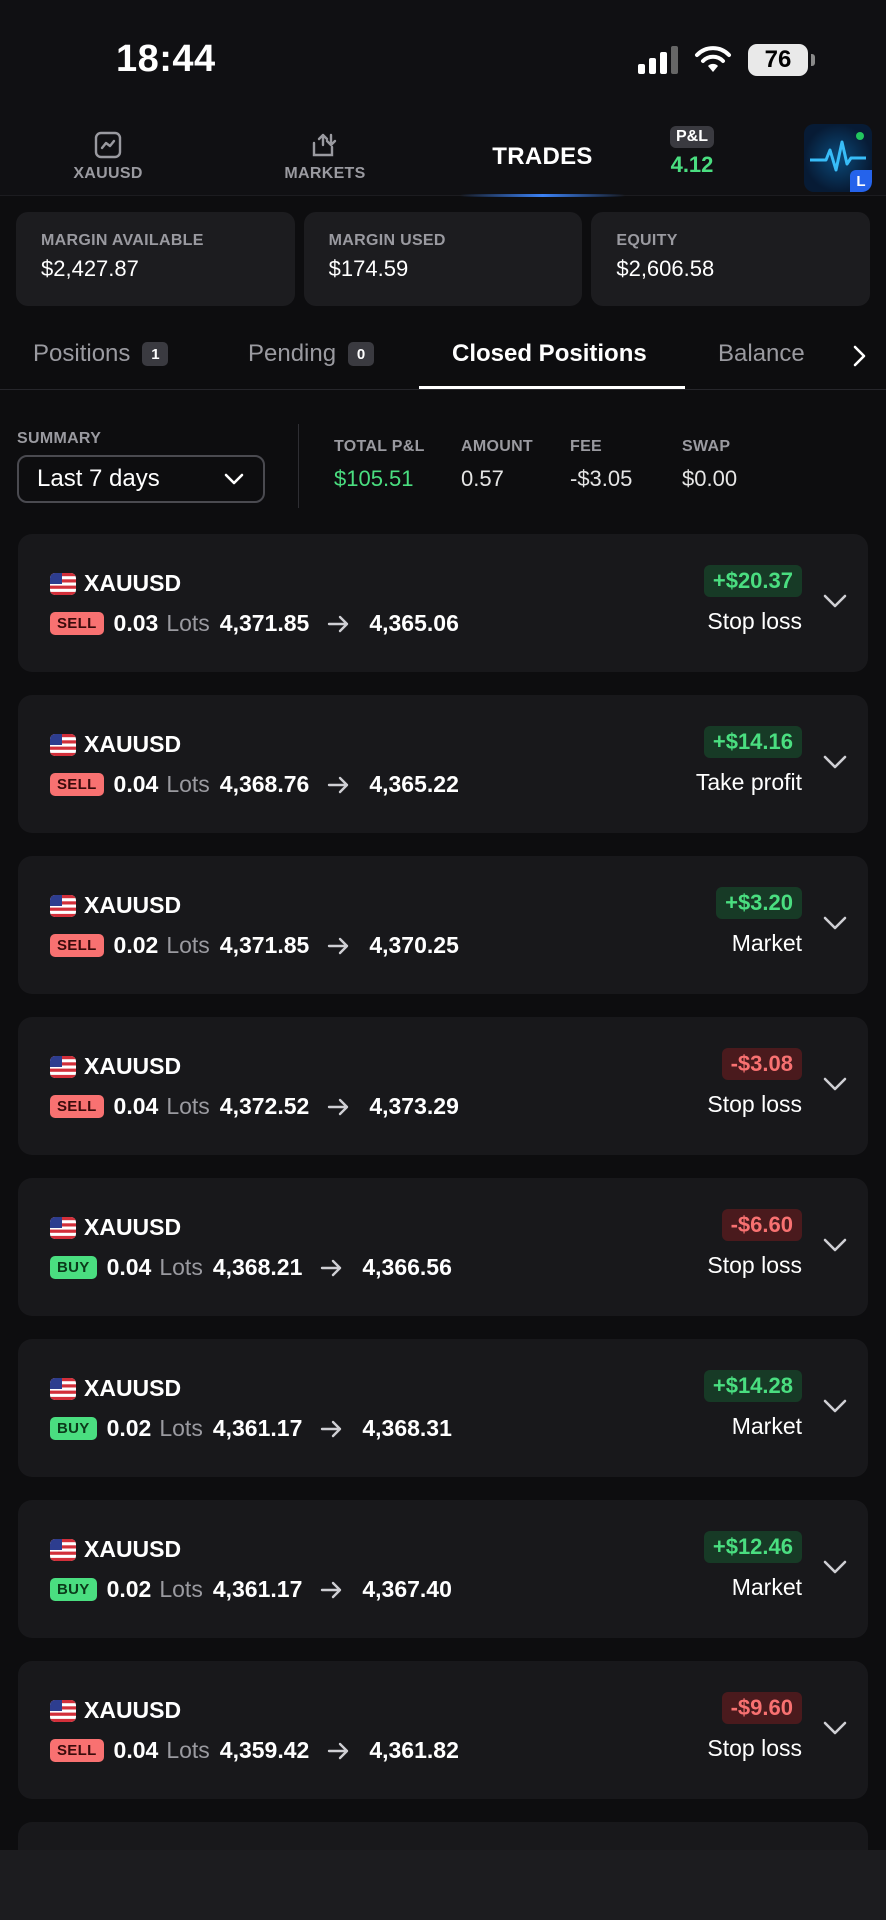  I want to click on active-nav-indicator, so click(542, 195).